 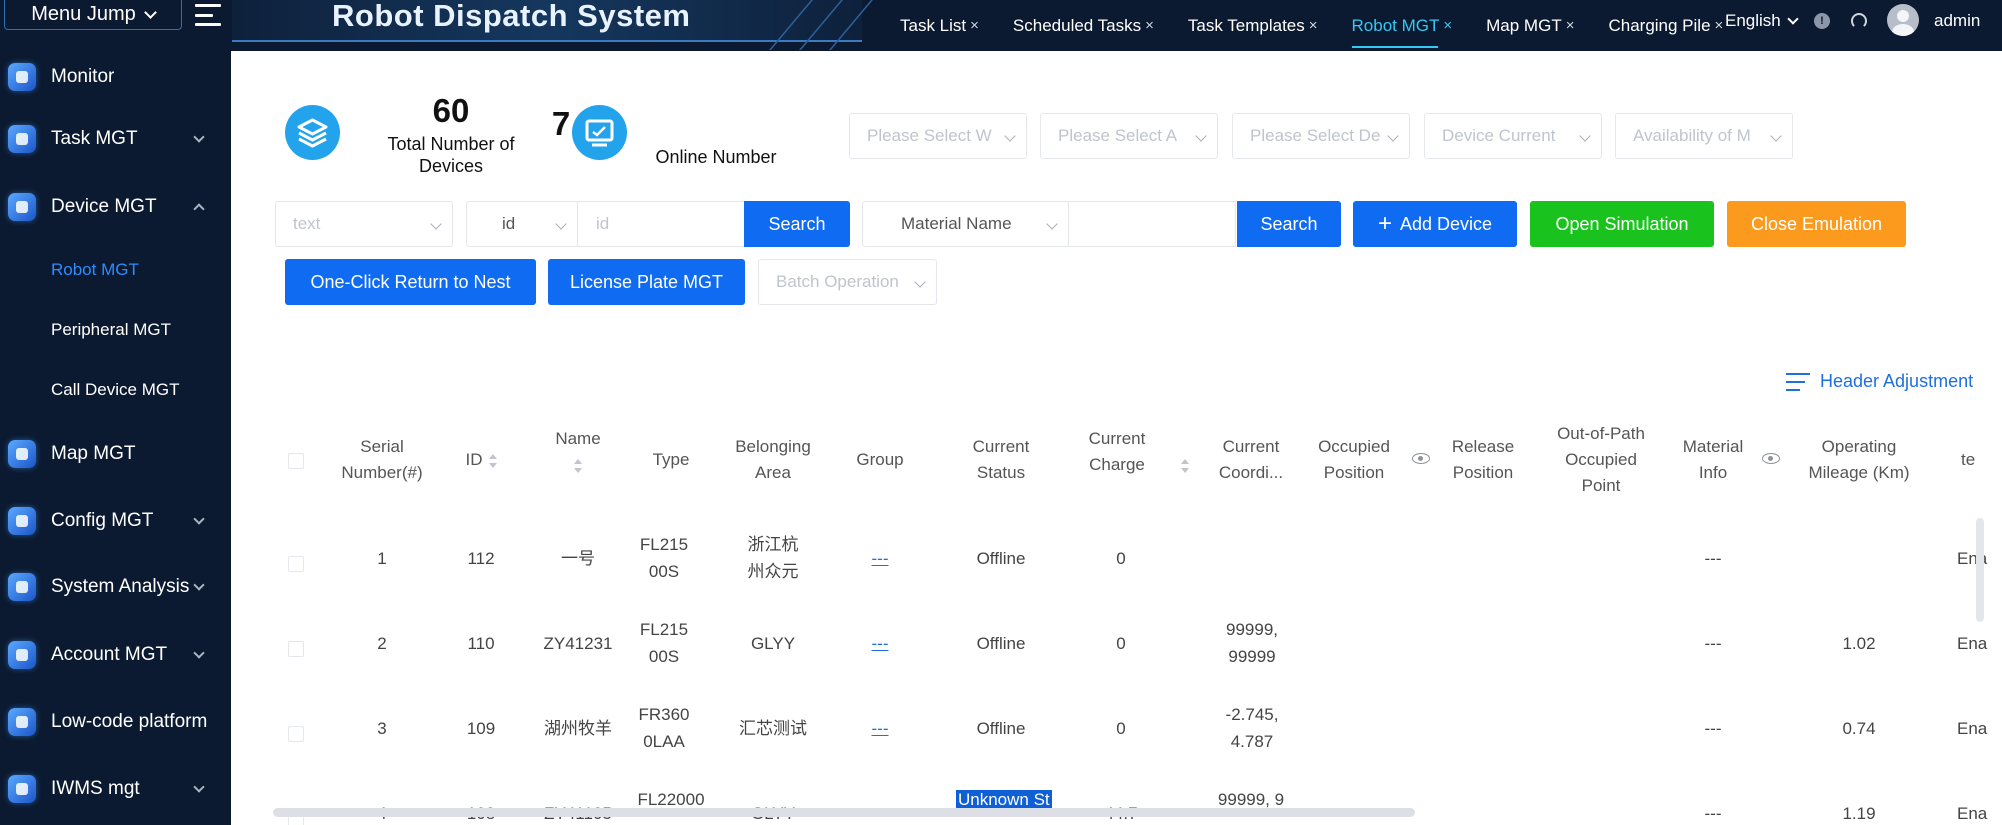 What do you see at coordinates (199, 209) in the screenshot?
I see `chevron-up-icon` at bounding box center [199, 209].